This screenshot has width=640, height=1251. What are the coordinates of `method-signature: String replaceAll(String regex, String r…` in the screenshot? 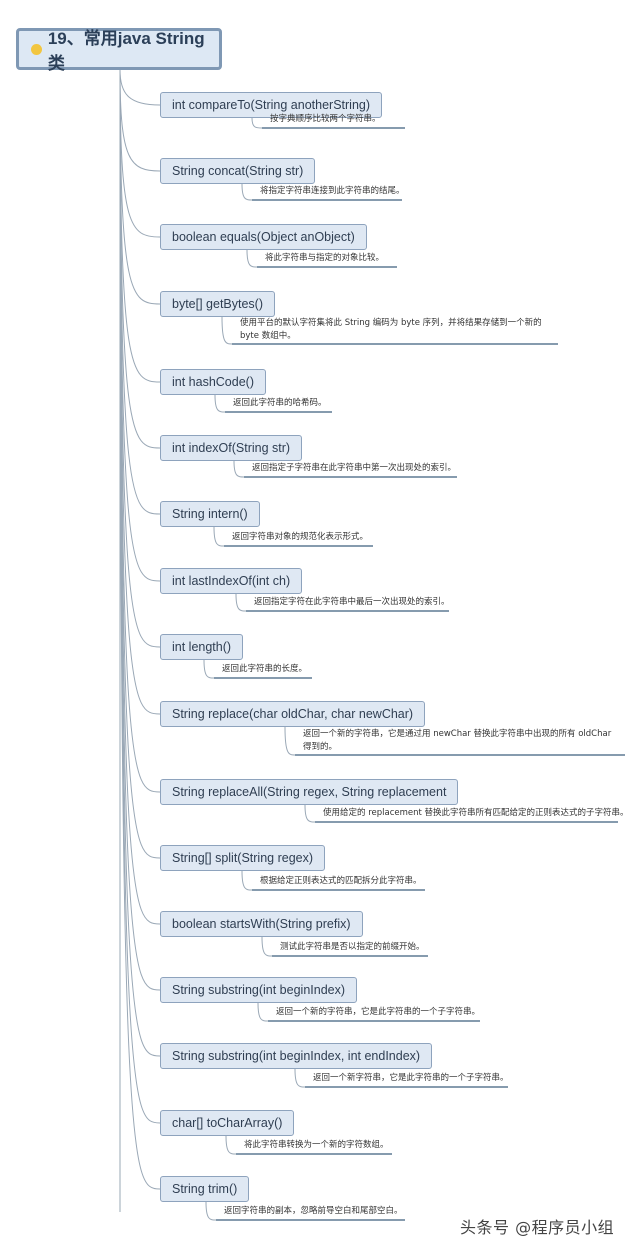 It's located at (309, 792).